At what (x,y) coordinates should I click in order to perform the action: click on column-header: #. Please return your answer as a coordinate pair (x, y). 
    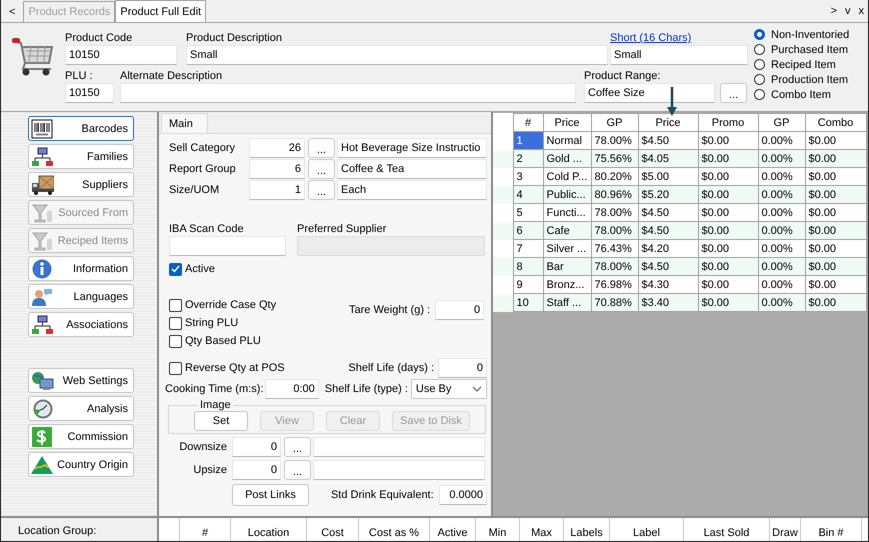
    Looking at the image, I should click on (205, 529).